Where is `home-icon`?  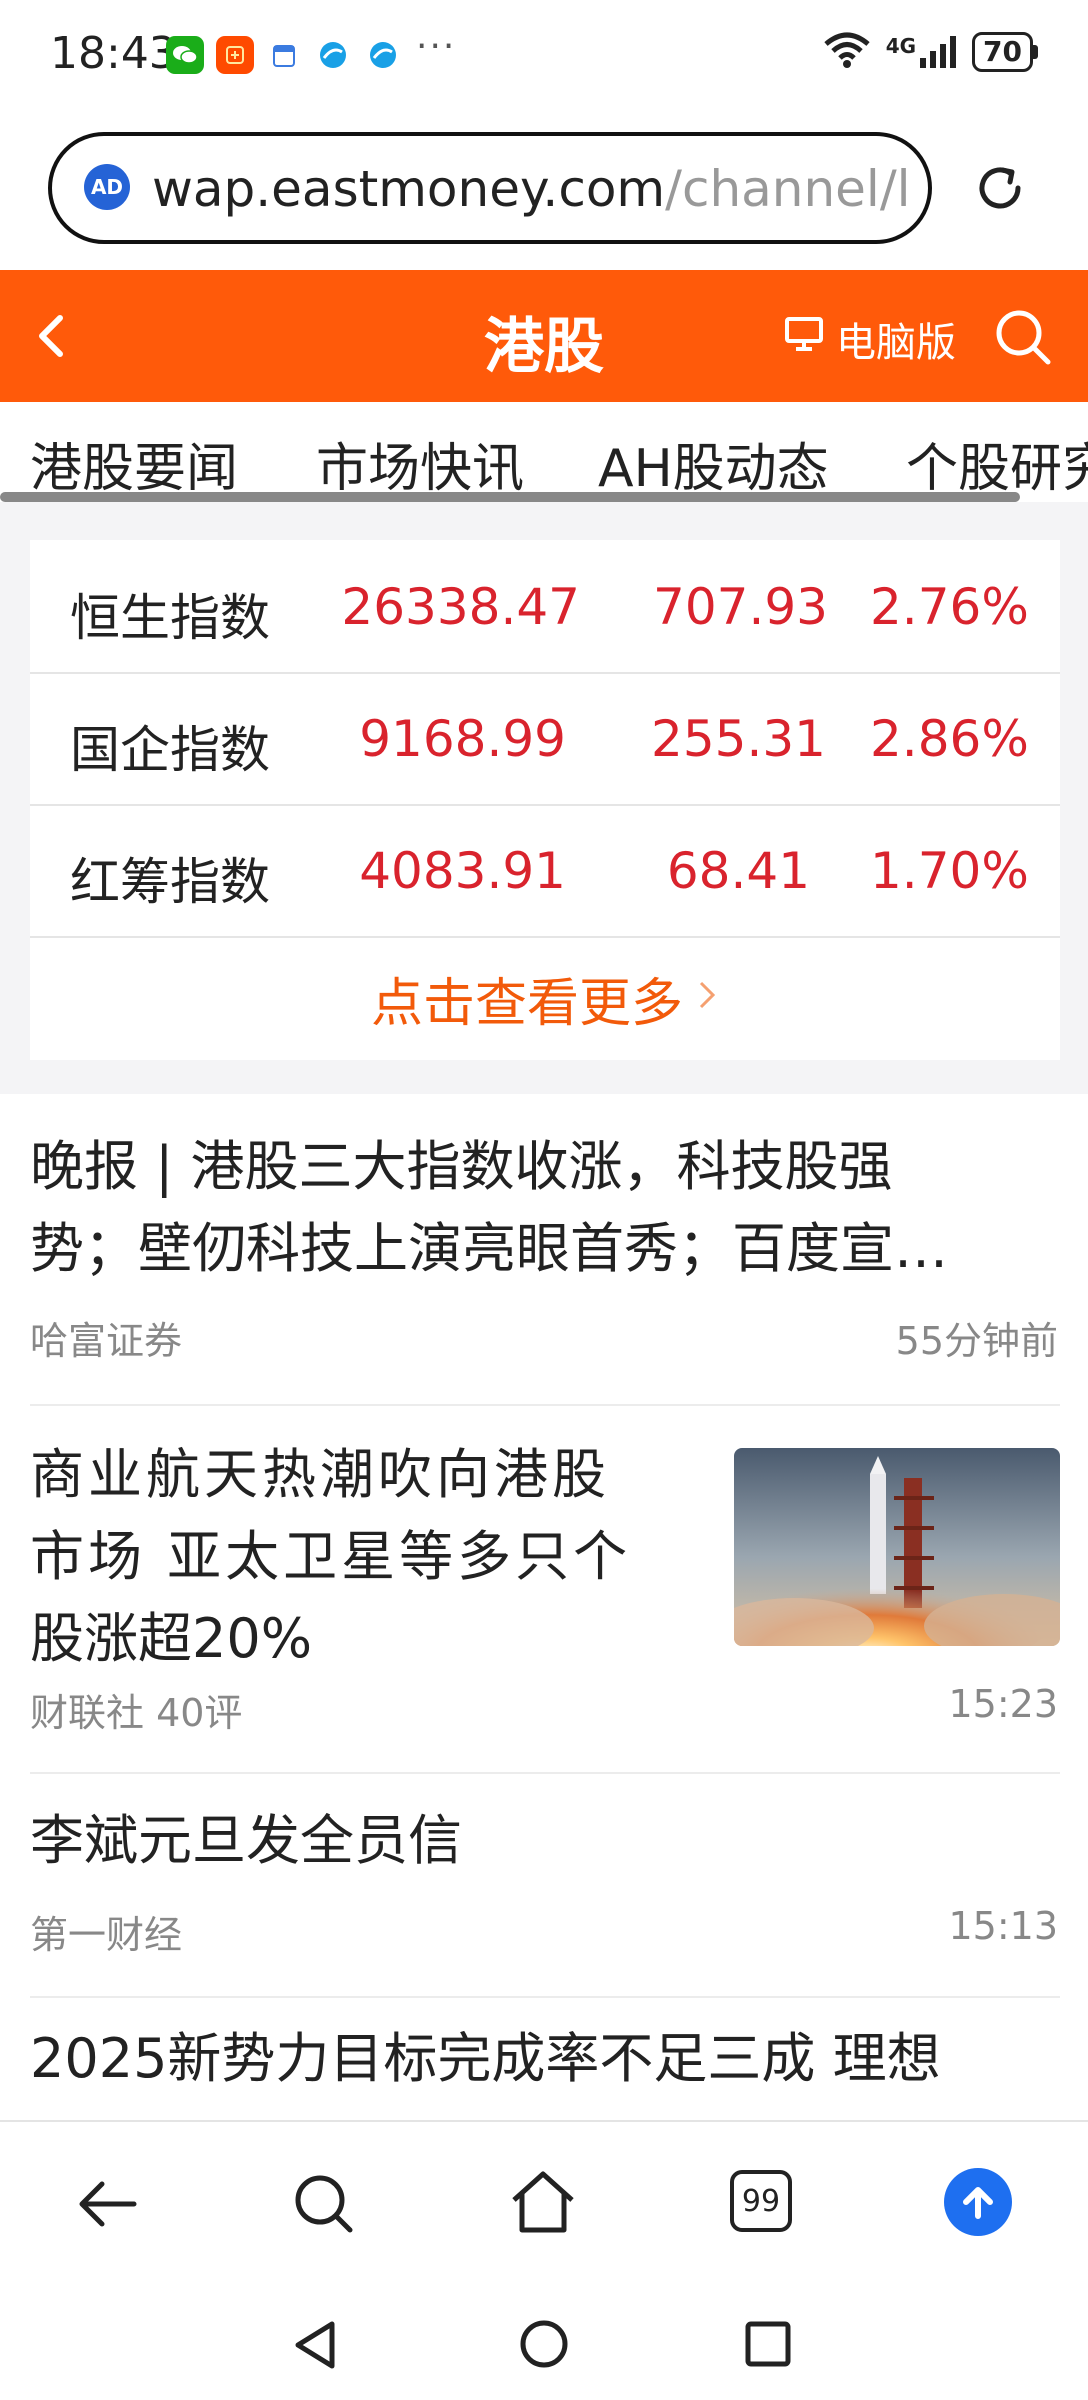
home-icon is located at coordinates (543, 2204).